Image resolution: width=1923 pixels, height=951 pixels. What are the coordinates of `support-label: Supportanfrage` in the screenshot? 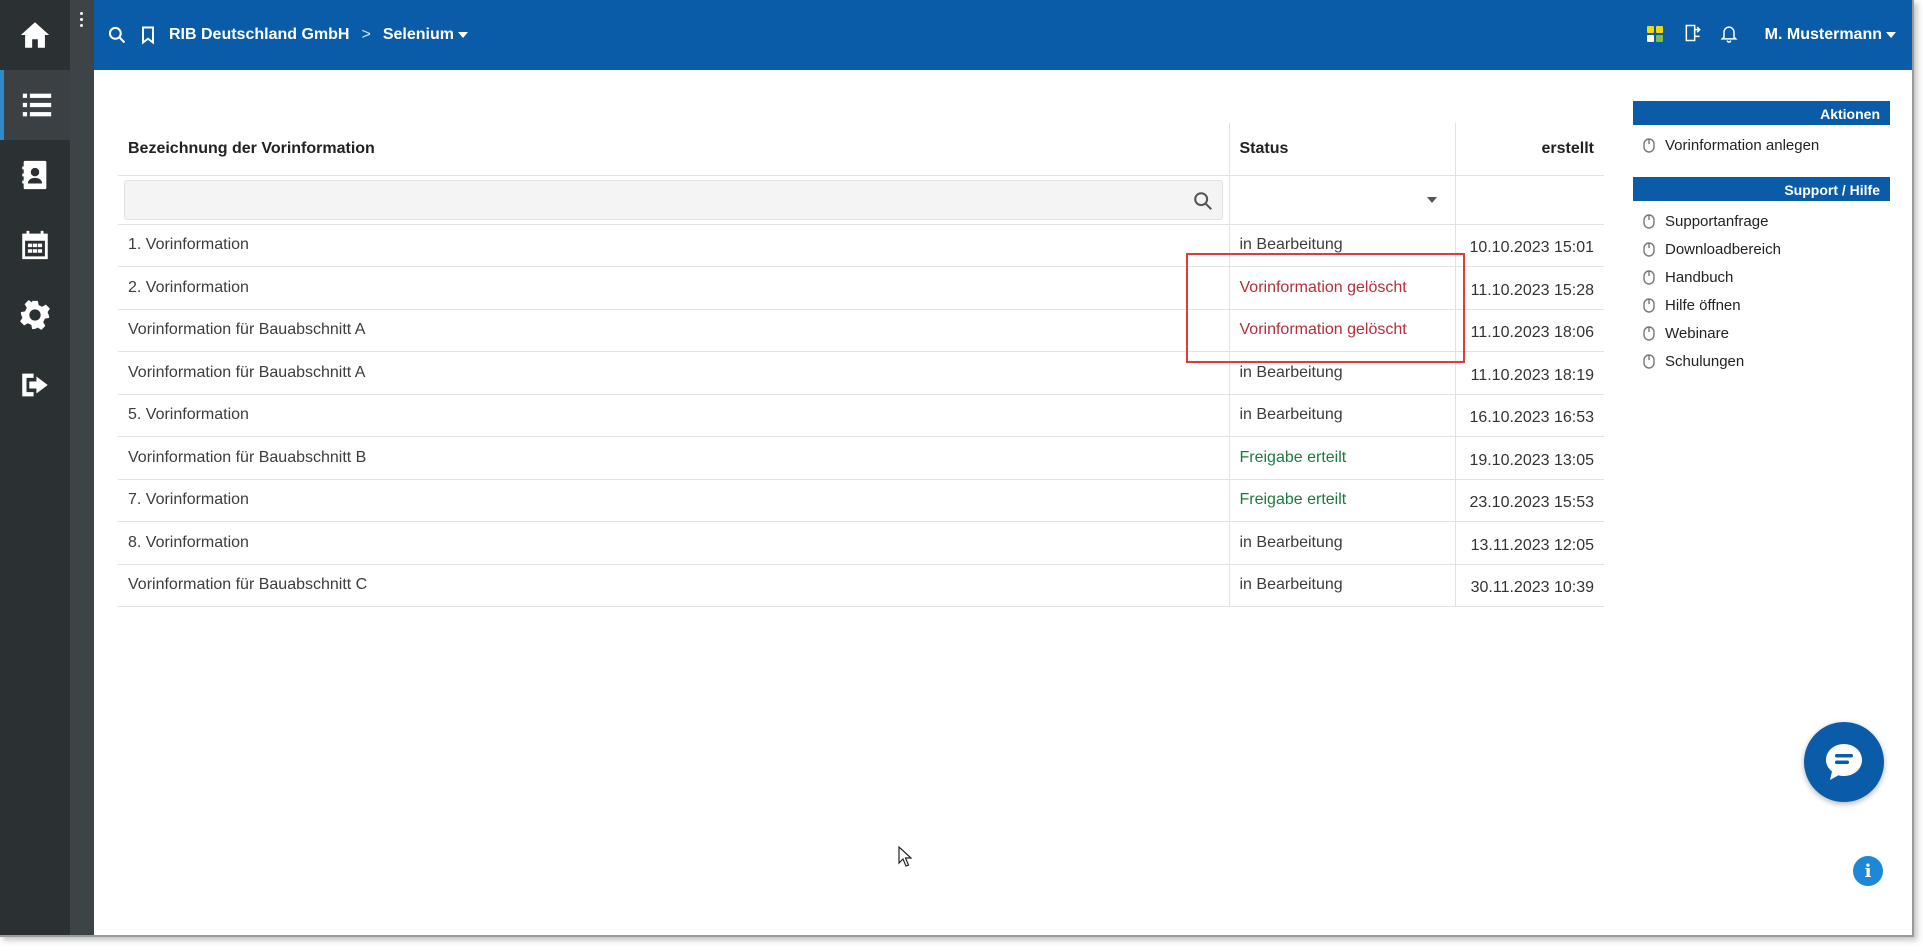 It's located at (1717, 221).